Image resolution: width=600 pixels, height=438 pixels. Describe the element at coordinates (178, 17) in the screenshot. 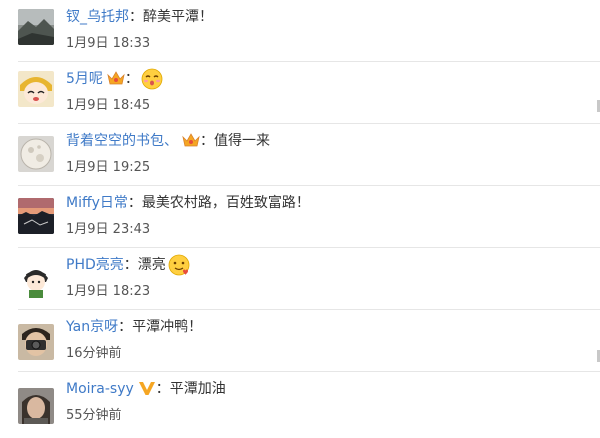

I see `comment-text: 醉美平潭！` at that location.